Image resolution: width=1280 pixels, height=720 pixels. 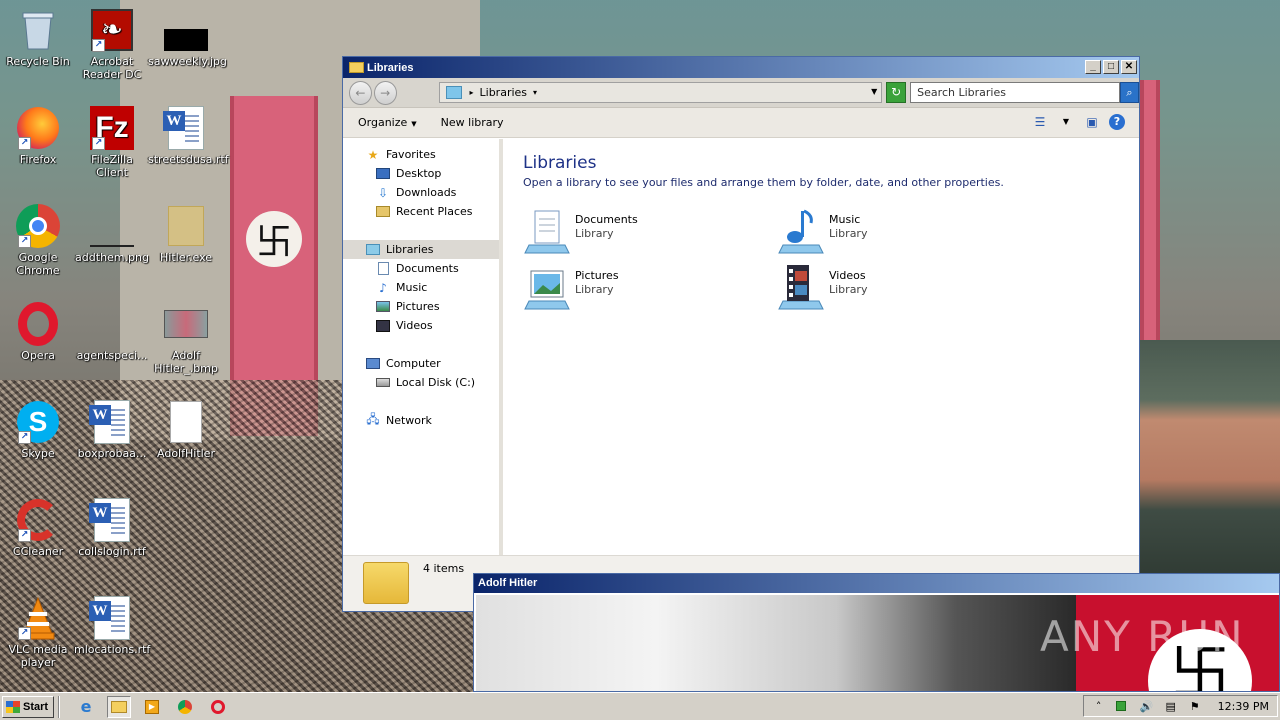 What do you see at coordinates (1040, 122) in the screenshot?
I see `view-options-icon: ☰` at bounding box center [1040, 122].